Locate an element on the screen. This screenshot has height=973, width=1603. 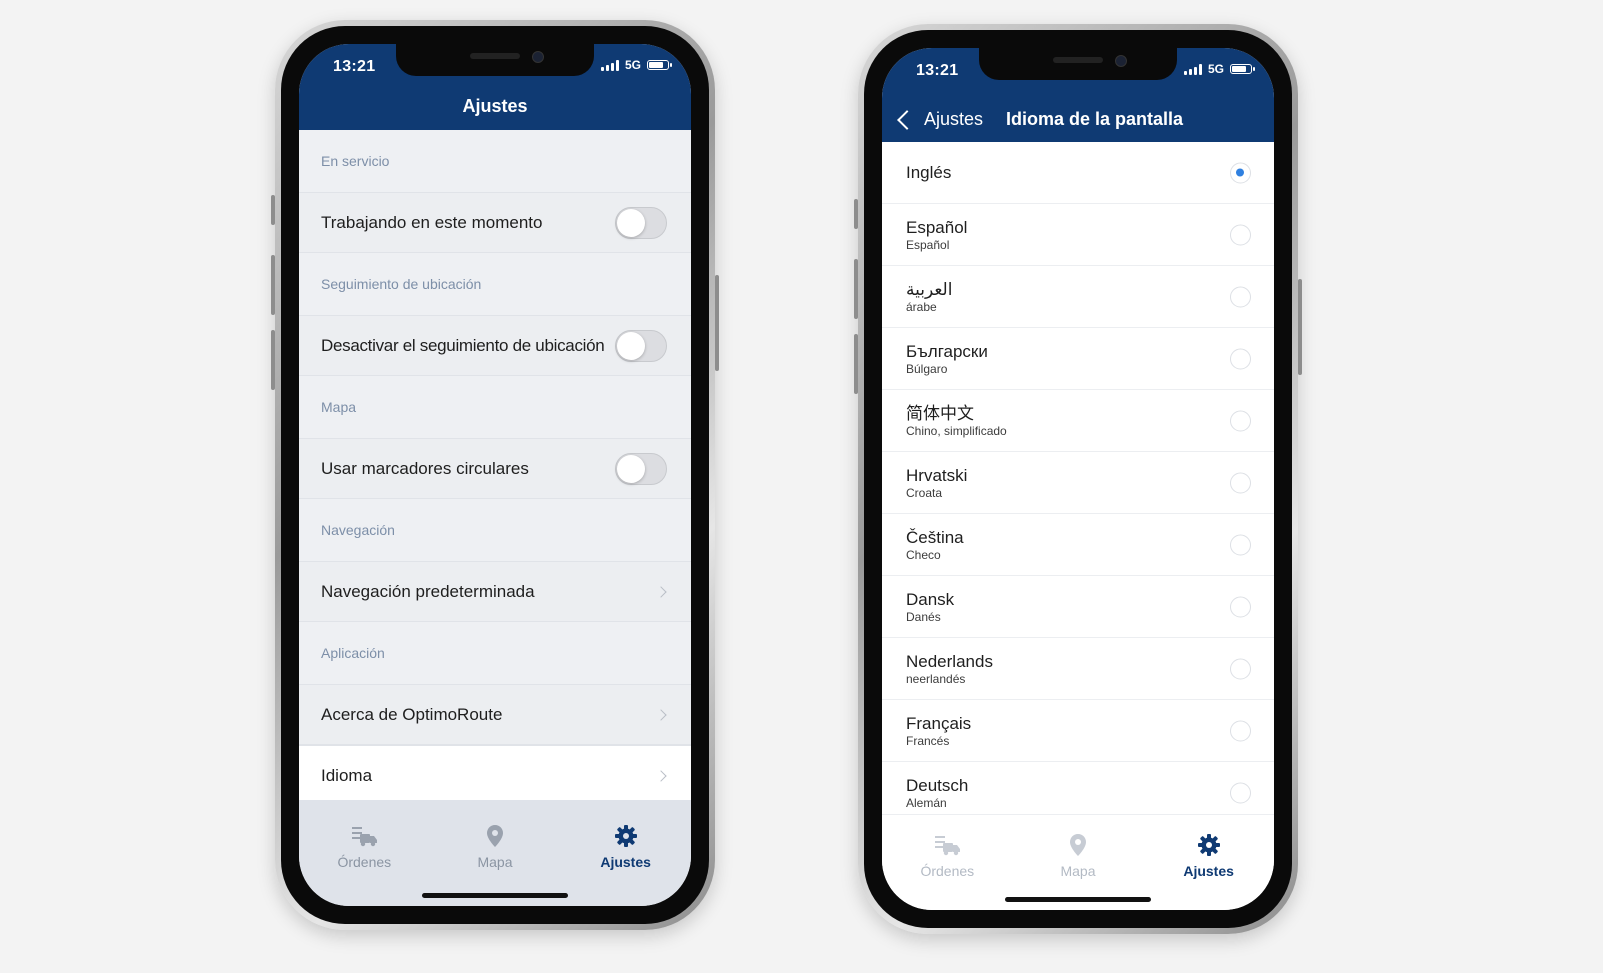
language-option: Français Francés is located at coordinates (1078, 731).